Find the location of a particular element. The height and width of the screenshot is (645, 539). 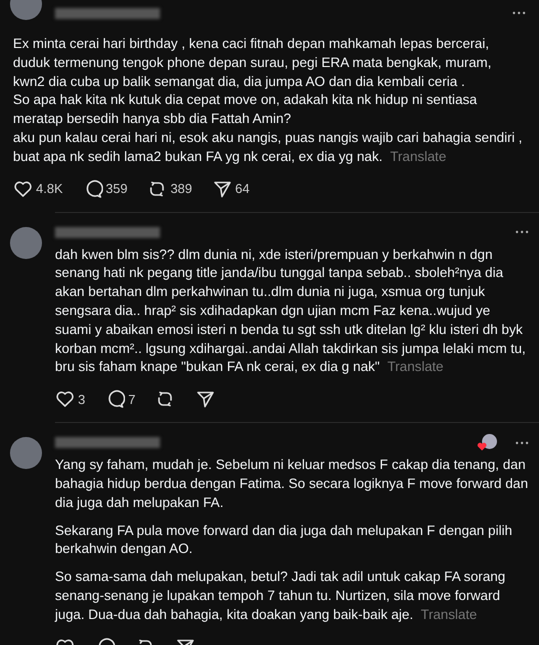

post-text: Yang sy faham, mudah je. Sebelum ni keluar medsos F cakap dia tenang, dan bahagia hidup berdua dengan Fatima. So secara logiknya F move forward dan dia juga dah melupakan FA. is located at coordinates (292, 484).